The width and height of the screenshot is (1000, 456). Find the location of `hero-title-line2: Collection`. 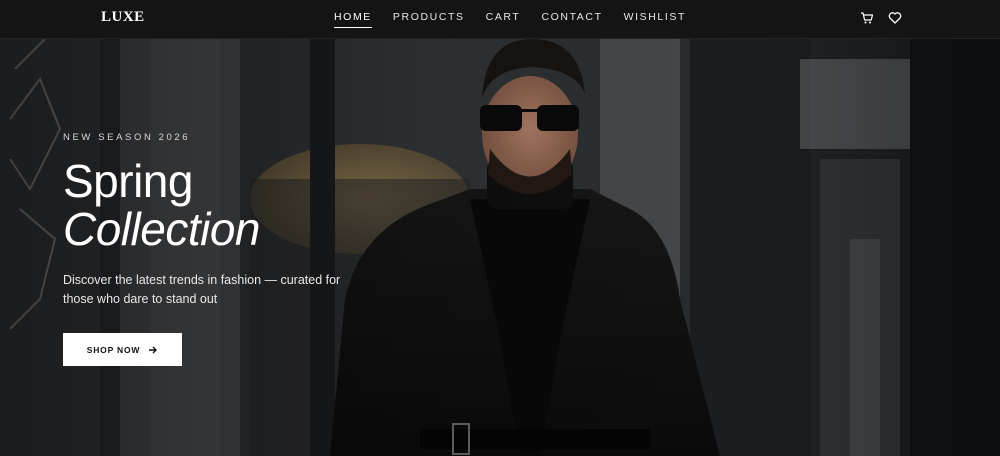

hero-title-line2: Collection is located at coordinates (162, 229).